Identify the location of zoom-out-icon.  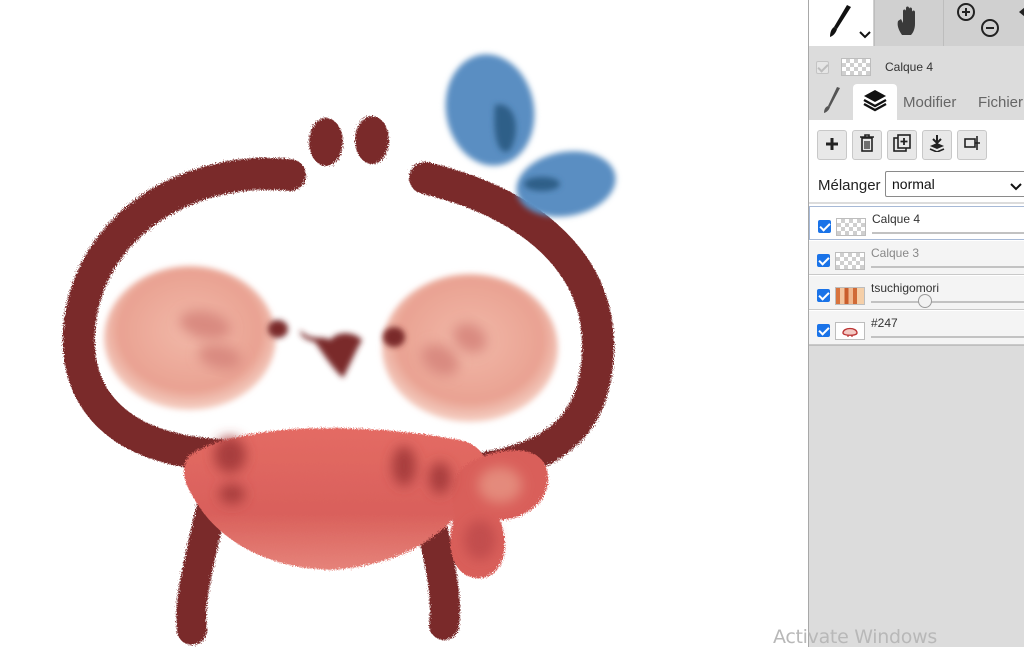
(990, 30).